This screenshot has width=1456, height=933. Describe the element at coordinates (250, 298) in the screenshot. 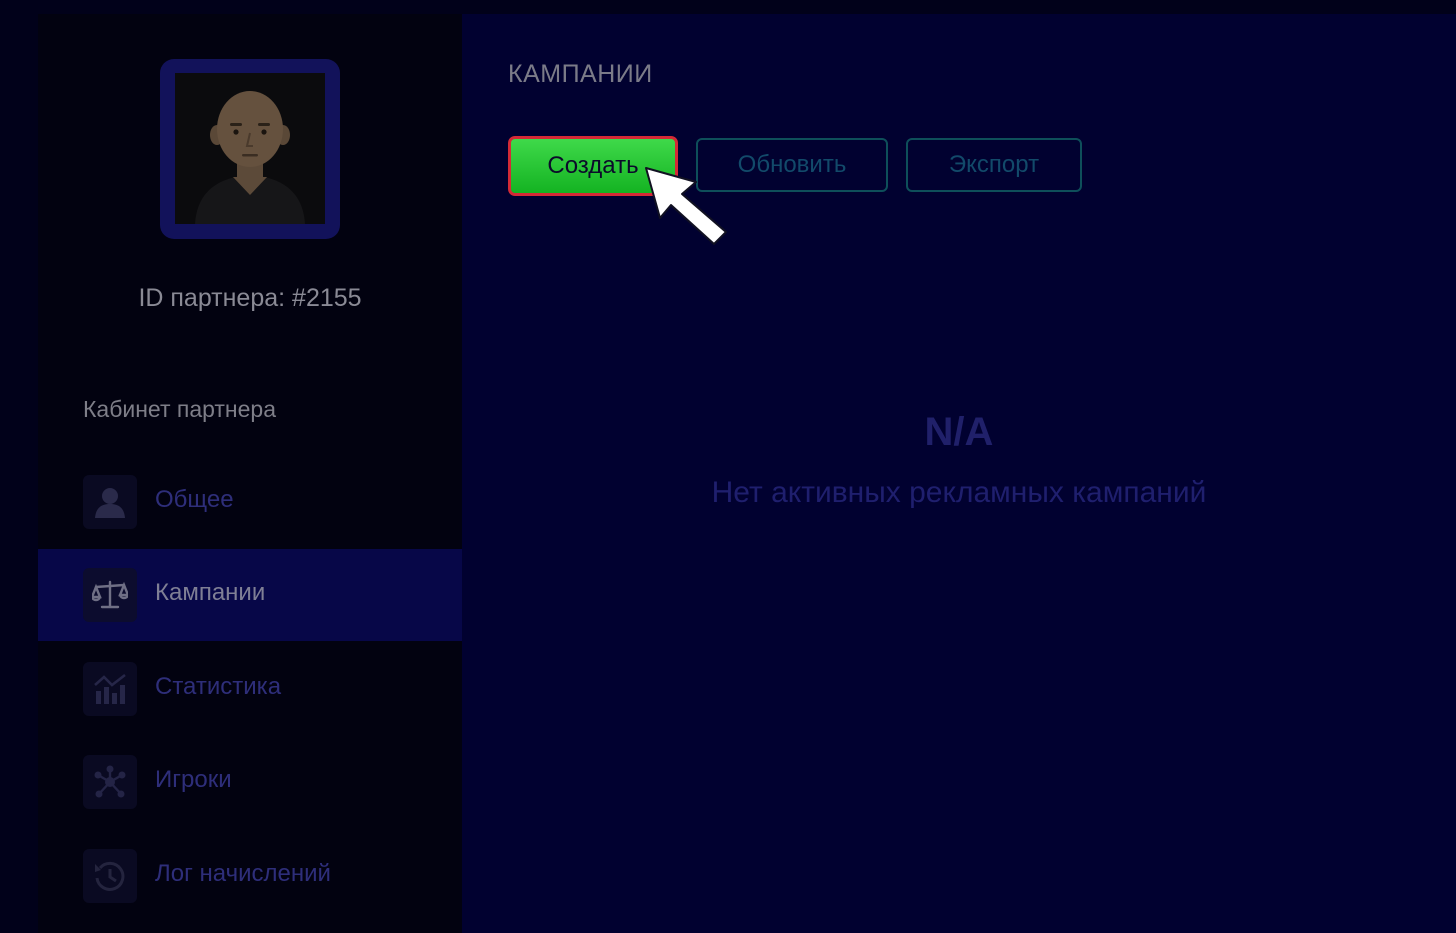

I see `partner-id: ID партнера: #2155` at that location.